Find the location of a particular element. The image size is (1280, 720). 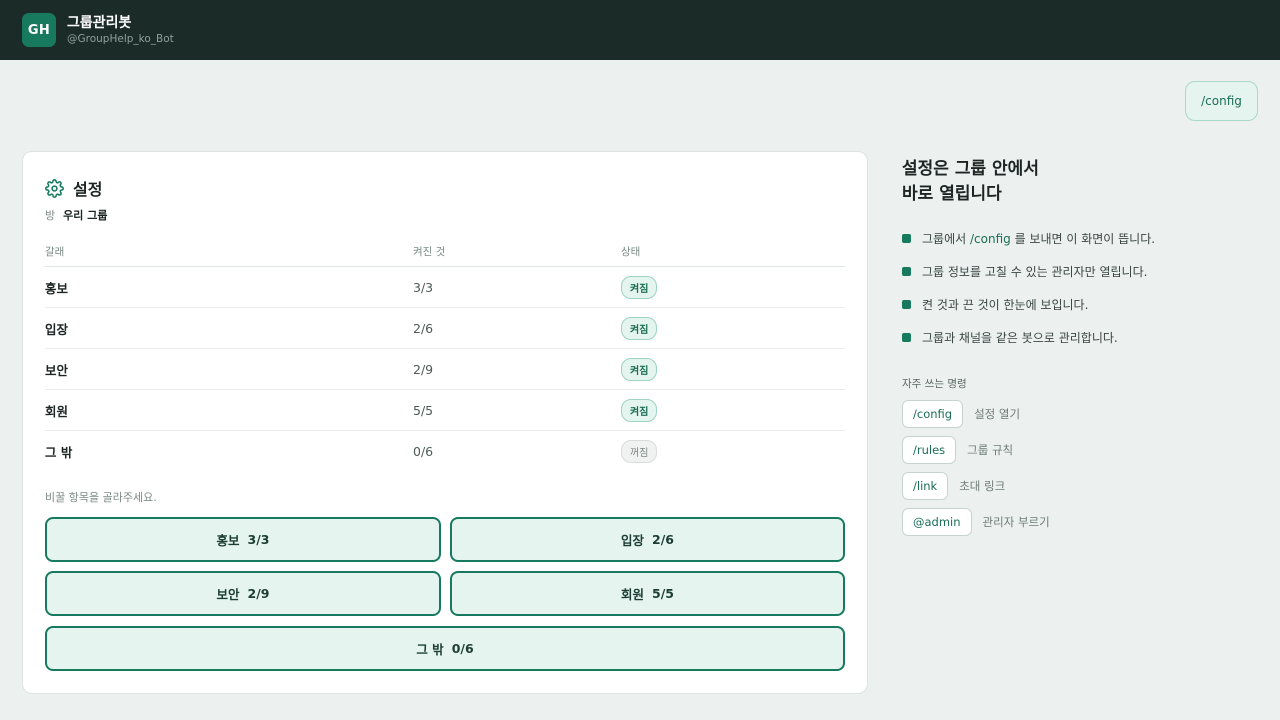

button-count: 0/6 is located at coordinates (462, 648).